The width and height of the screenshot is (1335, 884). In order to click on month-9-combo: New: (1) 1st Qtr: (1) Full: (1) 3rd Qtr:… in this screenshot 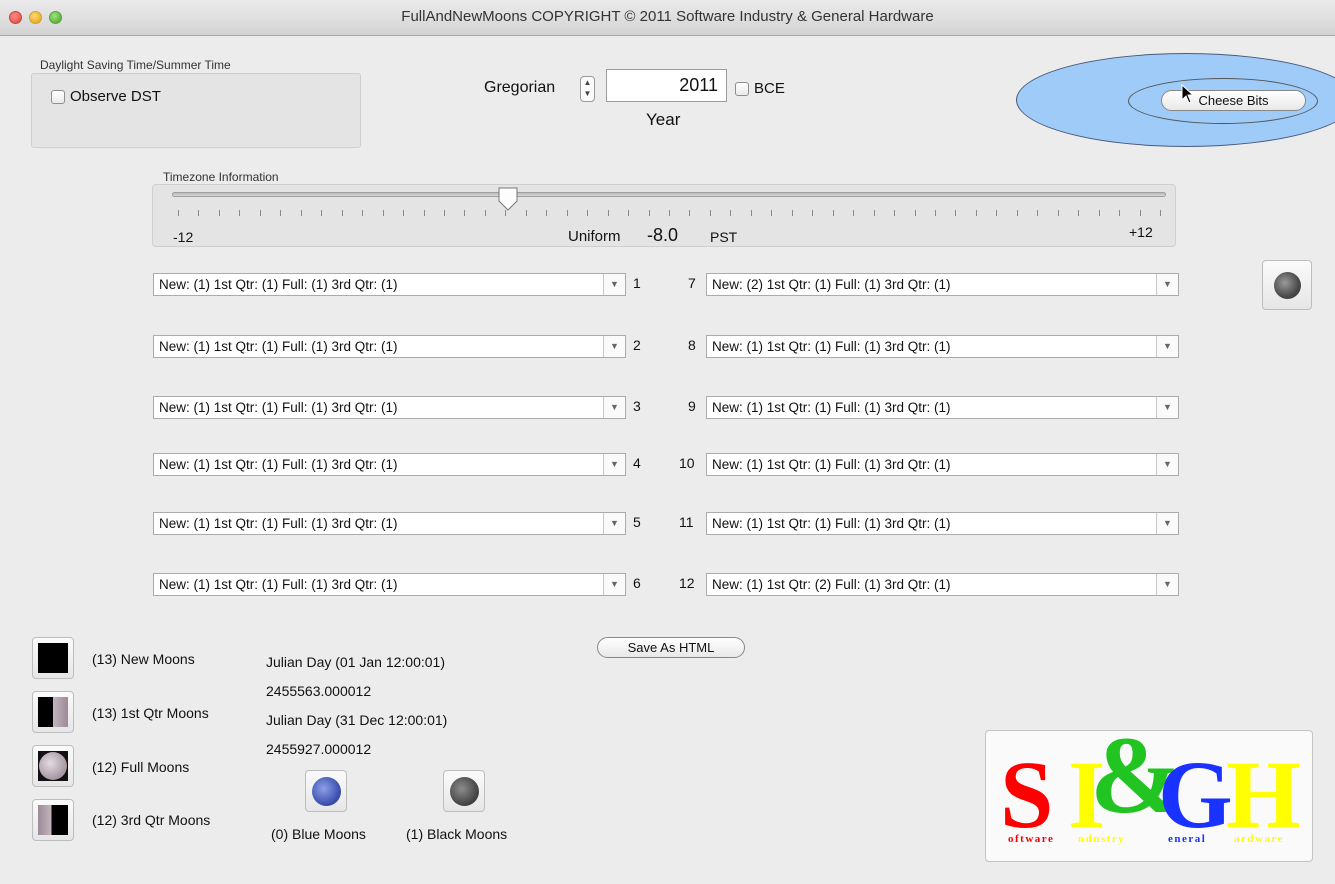, I will do `click(942, 407)`.